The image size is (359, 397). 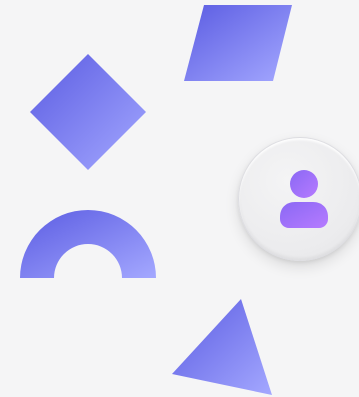 I want to click on diamond-shape, so click(x=88, y=112).